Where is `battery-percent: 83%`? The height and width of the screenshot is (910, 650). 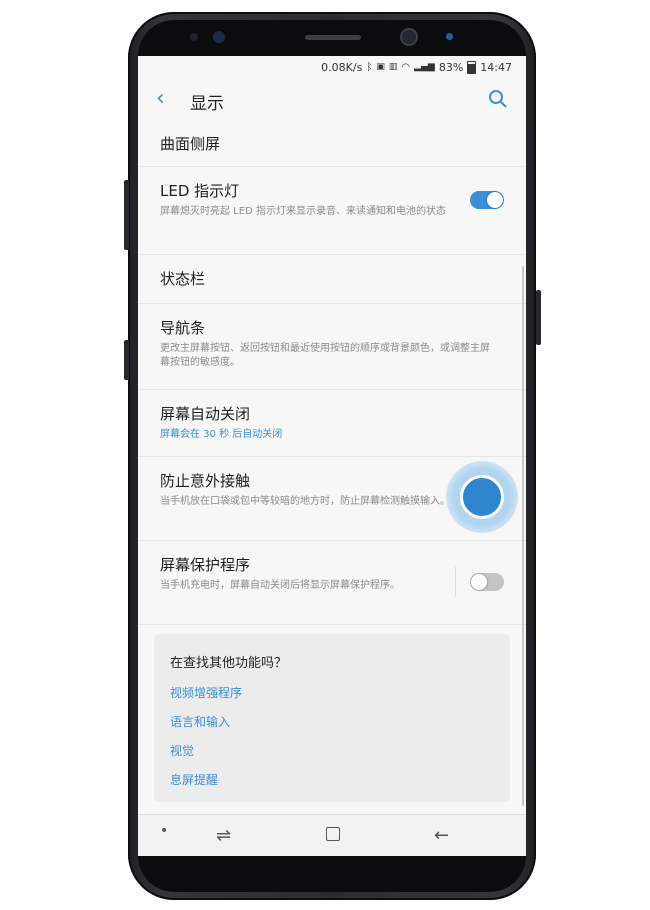 battery-percent: 83% is located at coordinates (451, 67).